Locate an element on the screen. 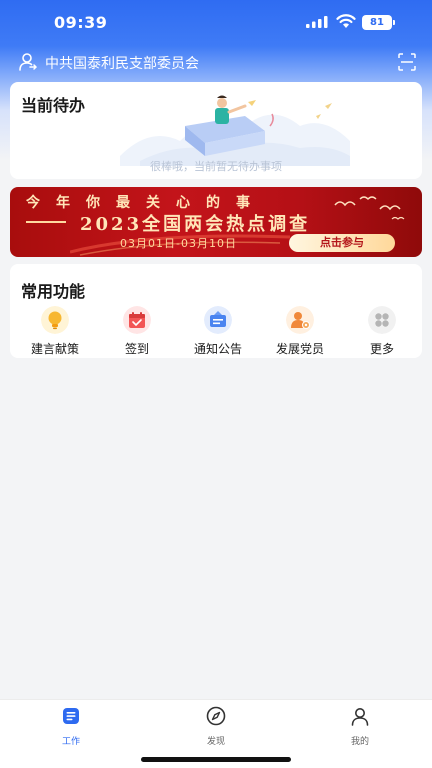 The height and width of the screenshot is (768, 432). org-name: 中共国泰利民支部委员会 is located at coordinates (122, 63).